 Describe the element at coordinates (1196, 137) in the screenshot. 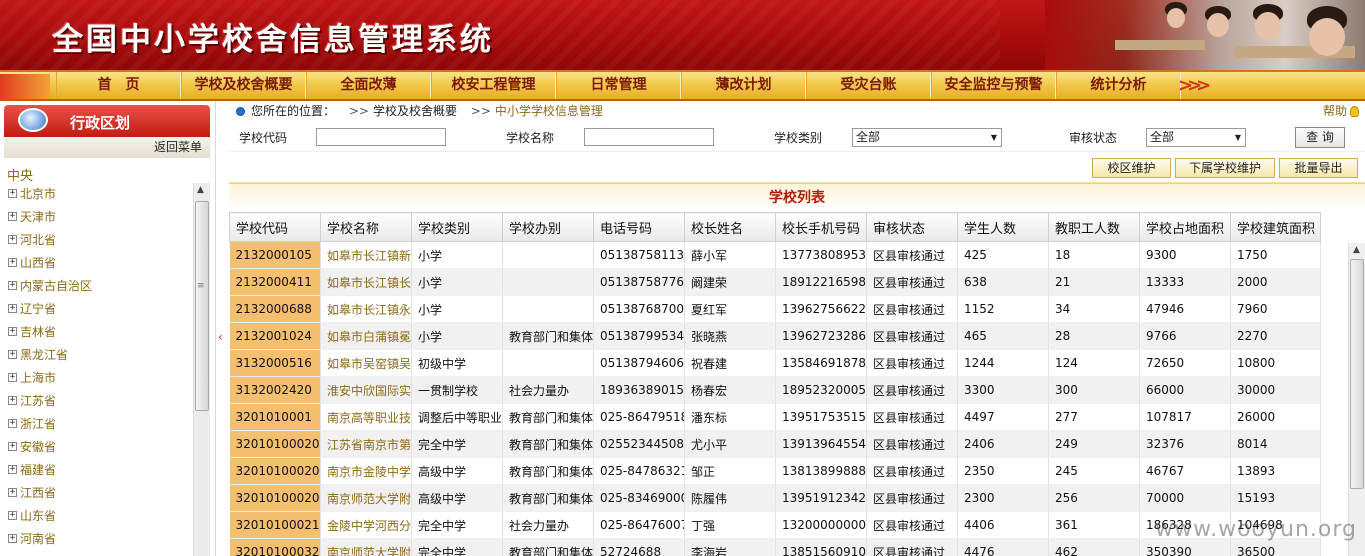

I see `review-status-select: 全部 ▼` at that location.